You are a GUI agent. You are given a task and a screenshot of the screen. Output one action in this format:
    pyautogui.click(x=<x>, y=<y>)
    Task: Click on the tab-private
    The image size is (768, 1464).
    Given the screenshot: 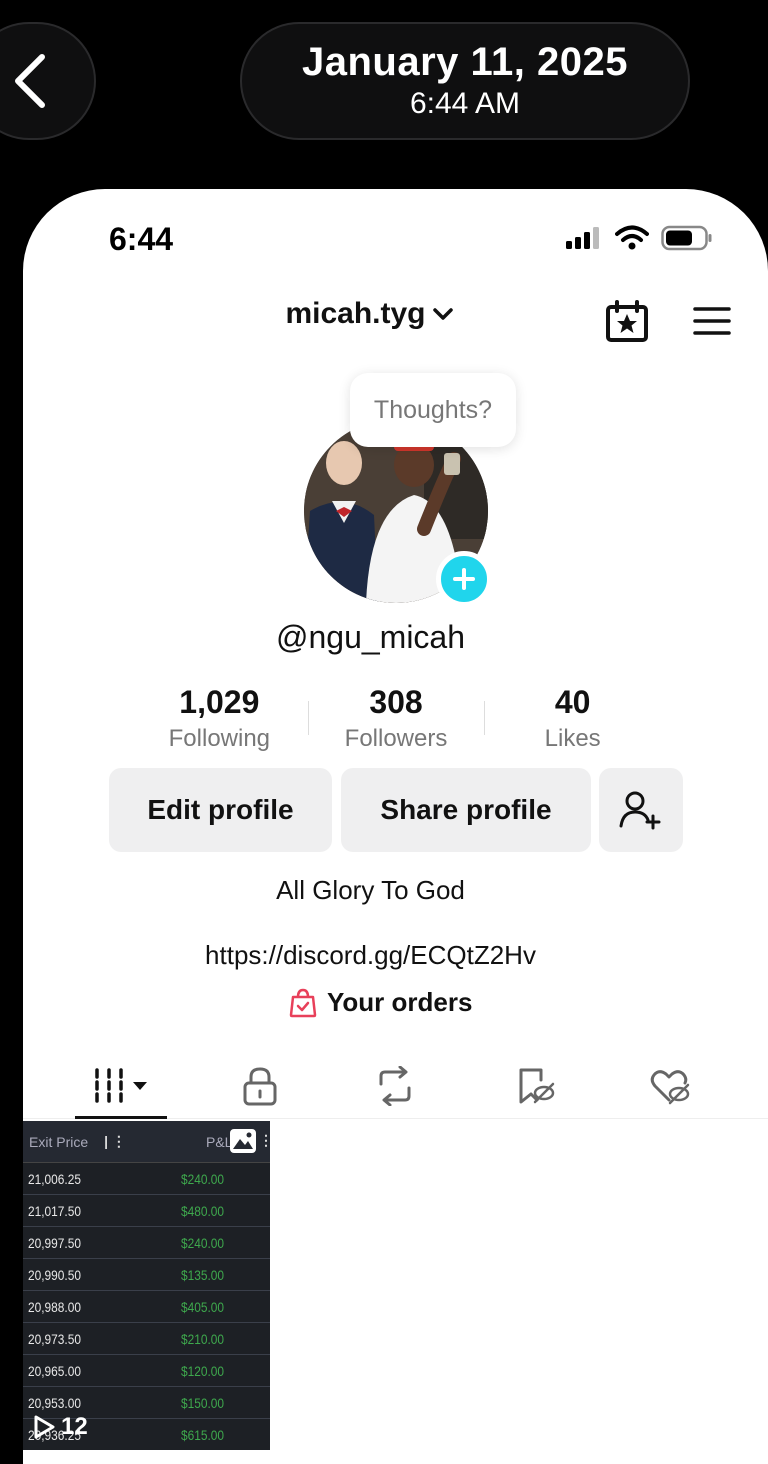 What is the action you would take?
    pyautogui.click(x=260, y=1086)
    